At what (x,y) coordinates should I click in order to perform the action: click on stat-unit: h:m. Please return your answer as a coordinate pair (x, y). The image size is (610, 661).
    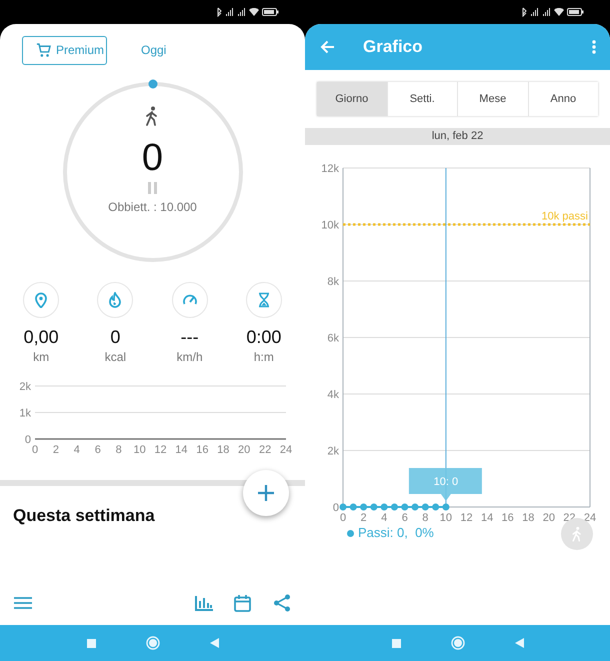
    Looking at the image, I should click on (264, 357).